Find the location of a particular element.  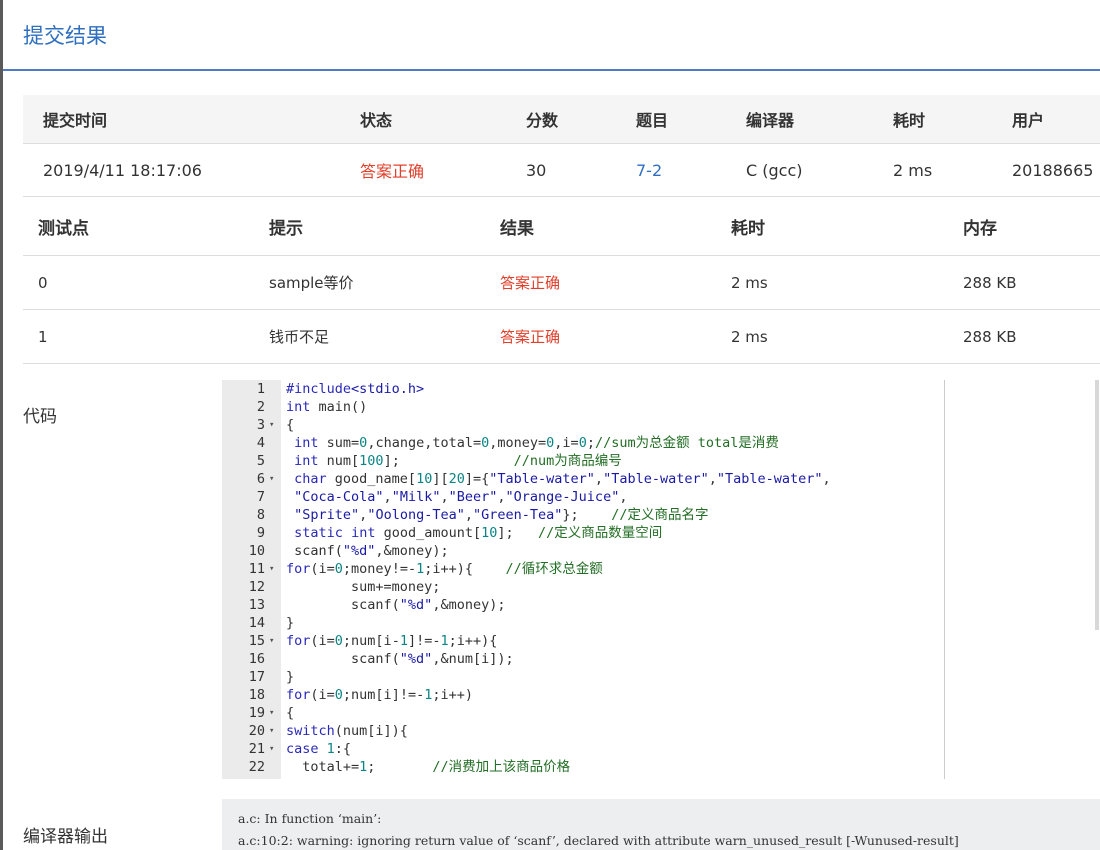

col-memory: 内存 is located at coordinates (1024, 226).